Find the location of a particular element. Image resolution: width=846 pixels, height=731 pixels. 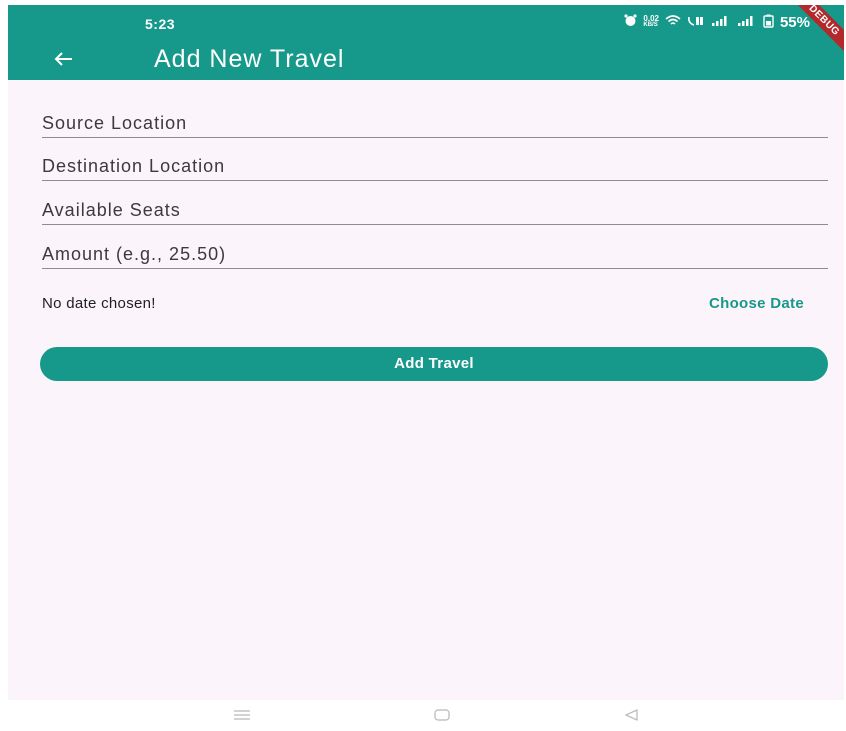

wifi-icon is located at coordinates (673, 22).